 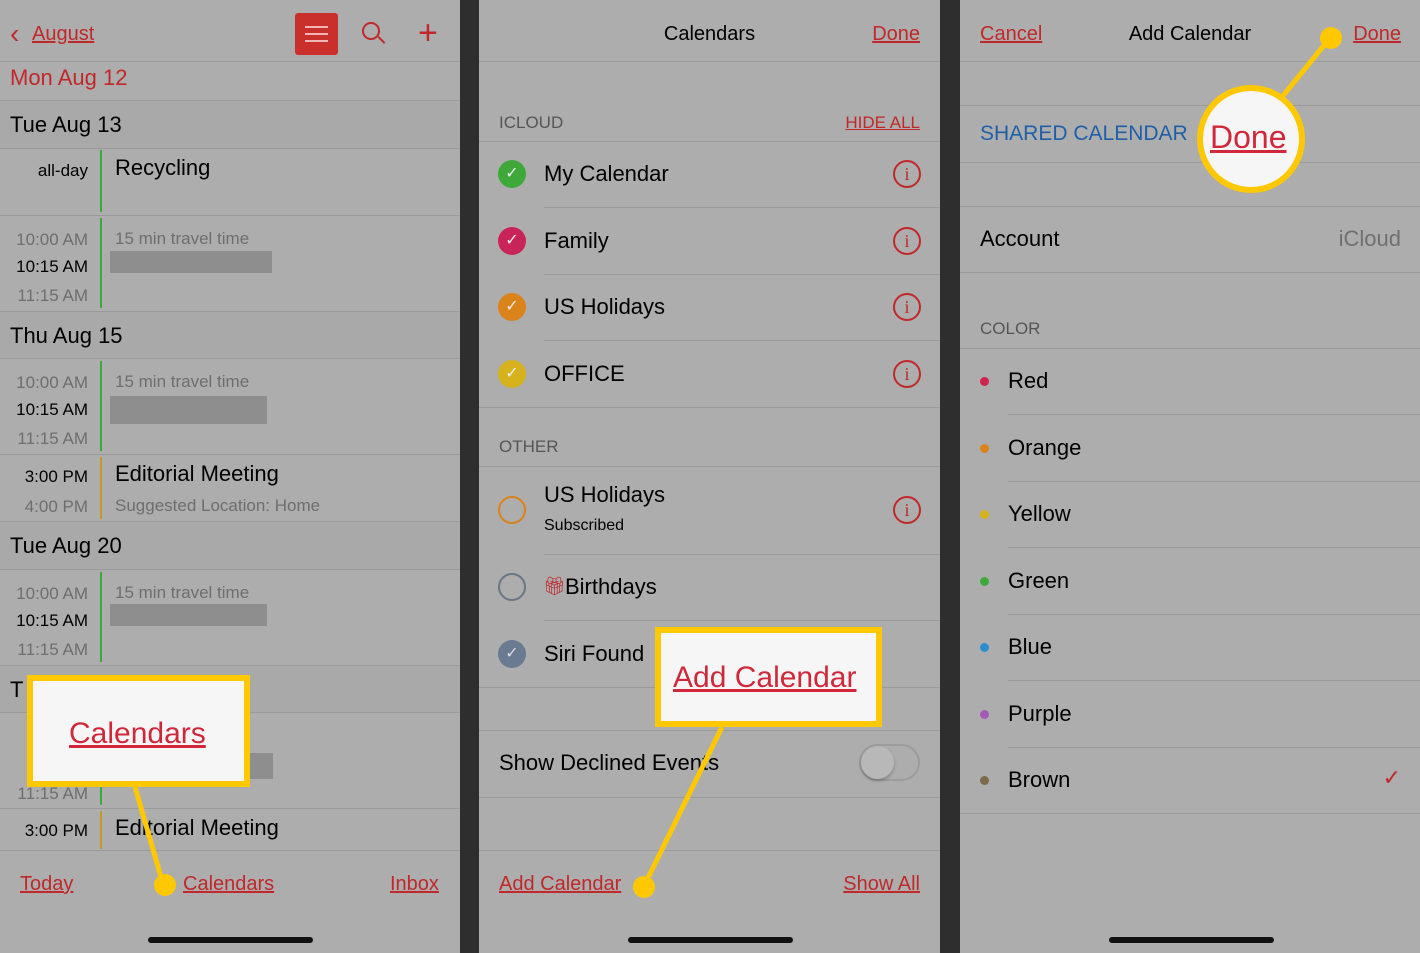 I want to click on callout-circle: Done, so click(x=1251, y=139).